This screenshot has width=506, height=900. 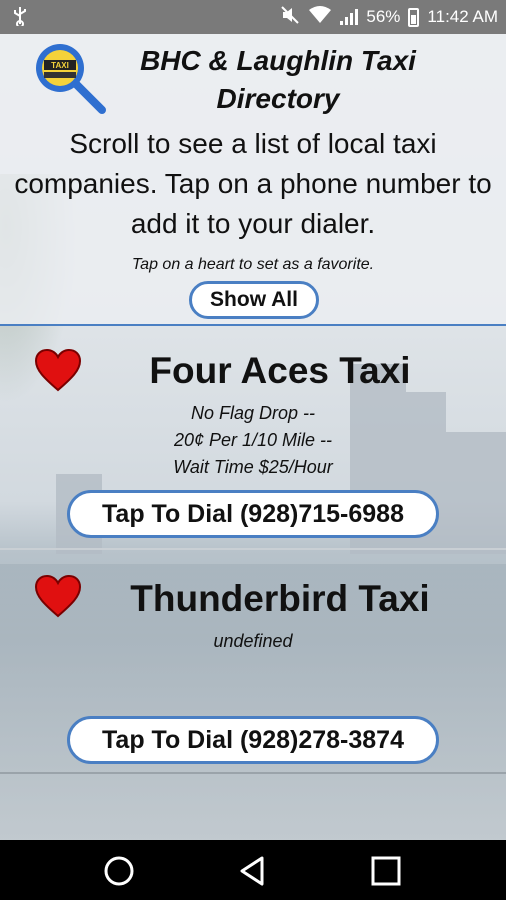 What do you see at coordinates (383, 16) in the screenshot?
I see `battery-percent: 56%` at bounding box center [383, 16].